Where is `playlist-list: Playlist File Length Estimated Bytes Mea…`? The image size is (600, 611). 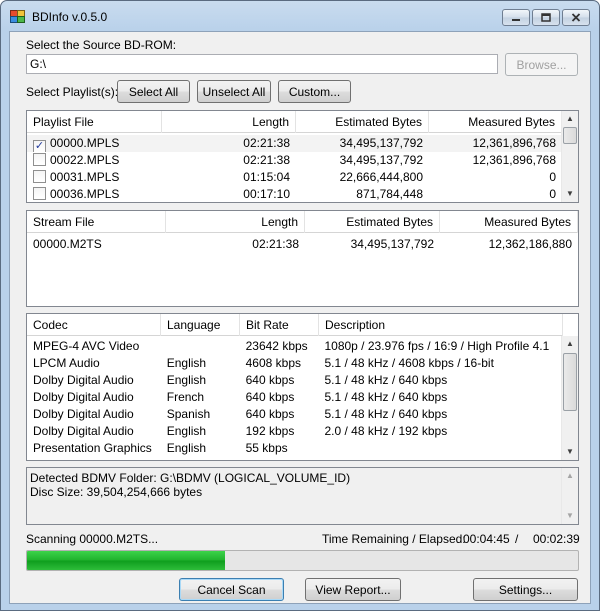
playlist-list: Playlist File Length Estimated Bytes Mea… is located at coordinates (302, 156).